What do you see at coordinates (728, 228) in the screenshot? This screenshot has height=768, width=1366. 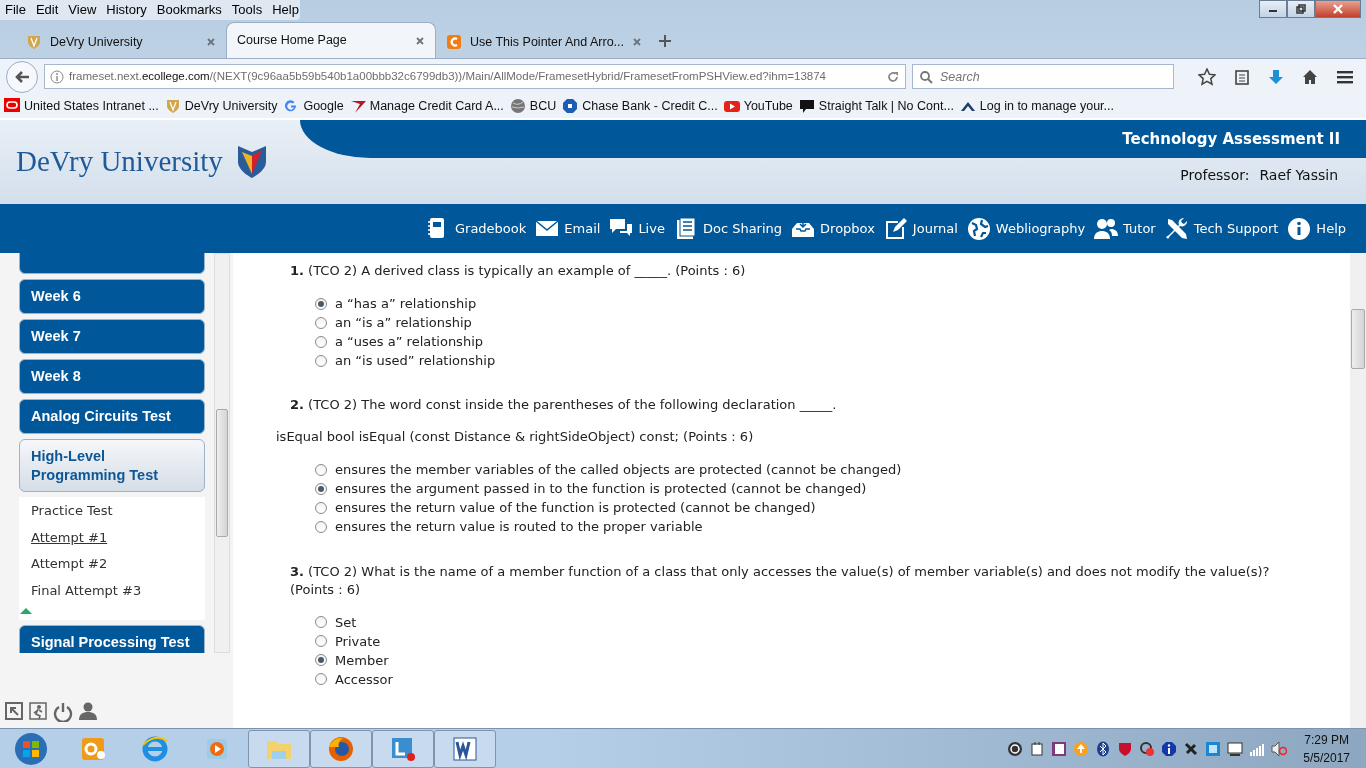 I see `nav-link: Doc Sharing` at bounding box center [728, 228].